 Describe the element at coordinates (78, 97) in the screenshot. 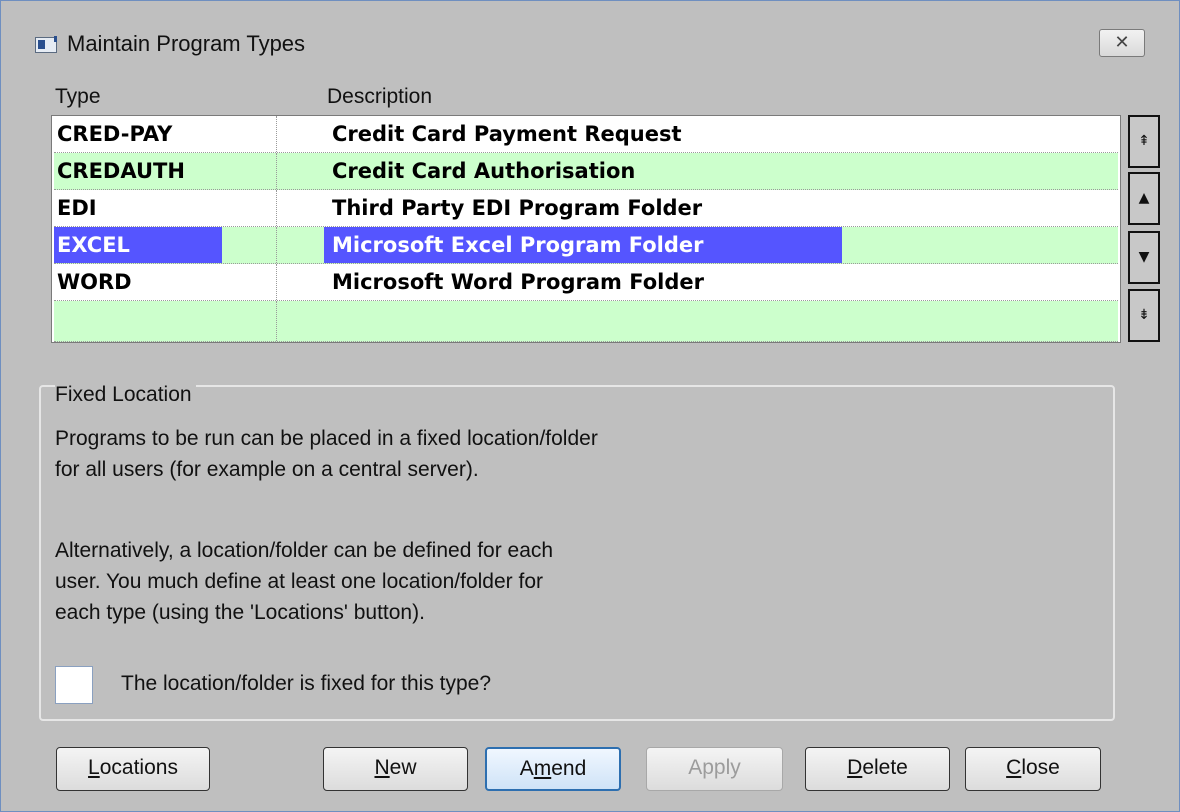

I see `column-header-type: Type` at that location.